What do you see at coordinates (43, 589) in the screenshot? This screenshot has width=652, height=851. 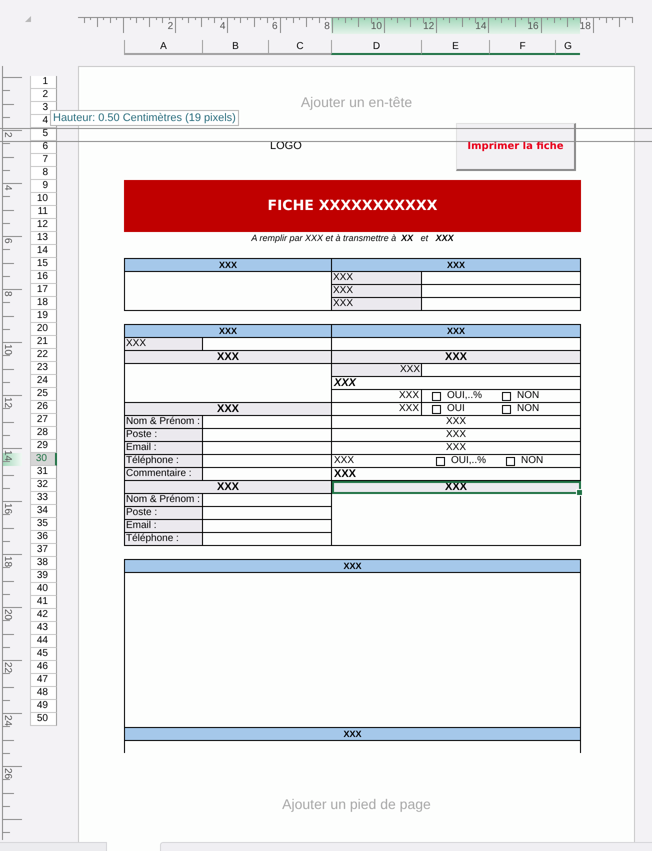 I see `row-header: 40` at bounding box center [43, 589].